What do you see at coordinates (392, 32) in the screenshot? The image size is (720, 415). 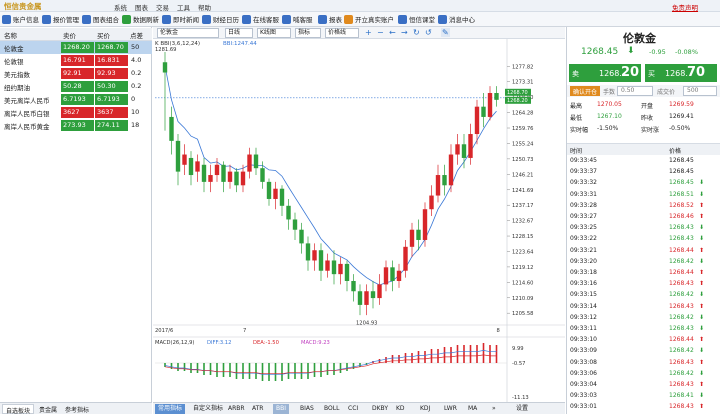 I see `scroll-left-icon: ←` at bounding box center [392, 32].